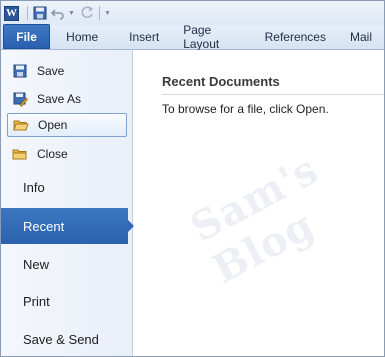 The image size is (385, 357). I want to click on browse-hint-text: To browse for a file, click Open., so click(245, 109).